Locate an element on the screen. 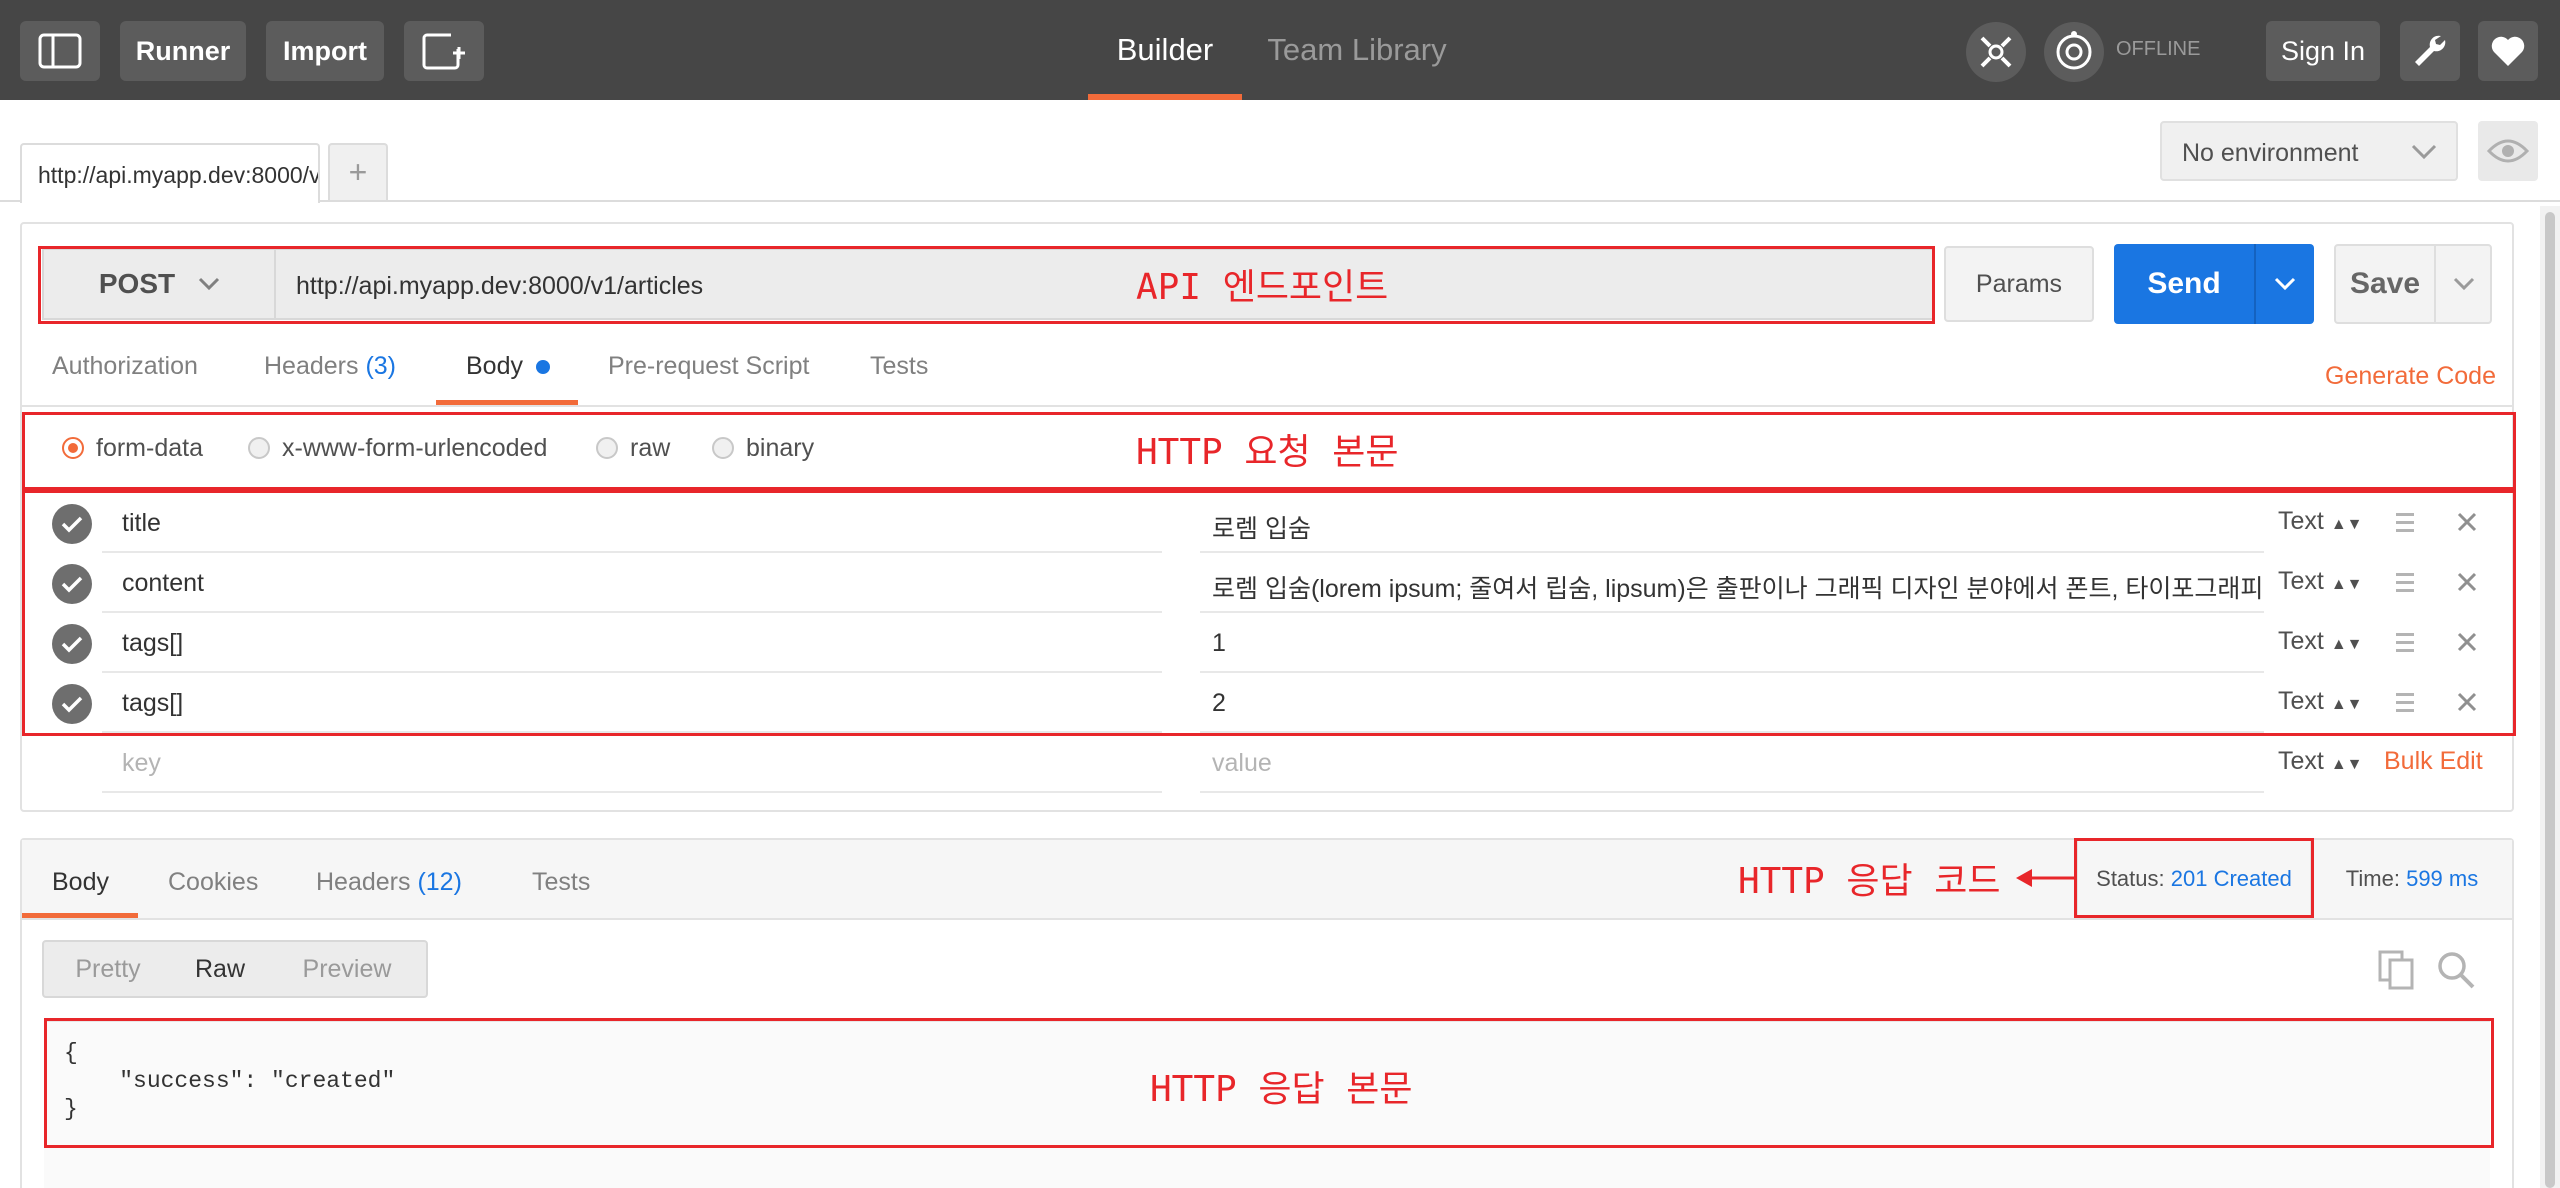  modified-dot-icon is located at coordinates (542, 367).